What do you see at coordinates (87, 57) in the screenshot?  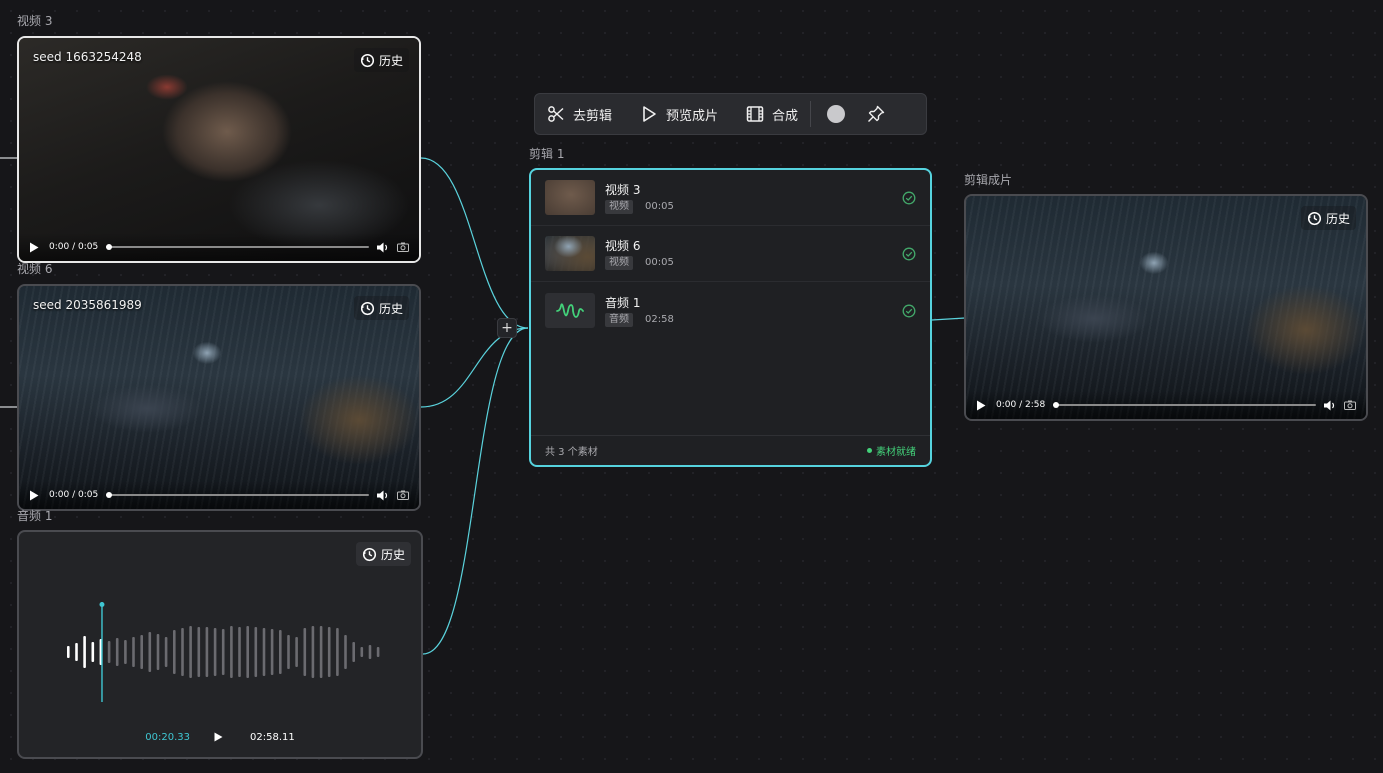 I see `seed-text: seed 1663254248` at bounding box center [87, 57].